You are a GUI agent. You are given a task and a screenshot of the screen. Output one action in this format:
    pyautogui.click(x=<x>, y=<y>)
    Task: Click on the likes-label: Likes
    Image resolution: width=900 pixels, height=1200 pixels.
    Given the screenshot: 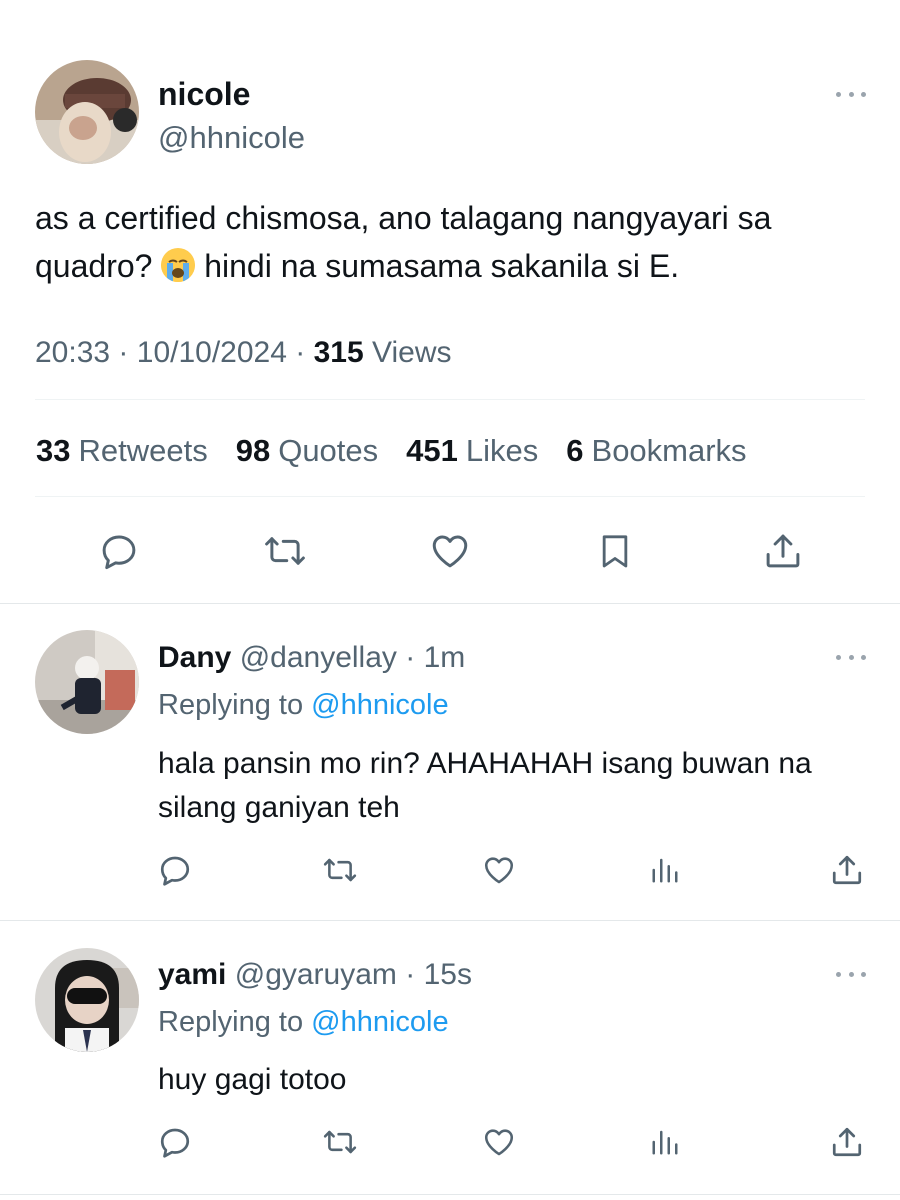 What is the action you would take?
    pyautogui.click(x=502, y=450)
    